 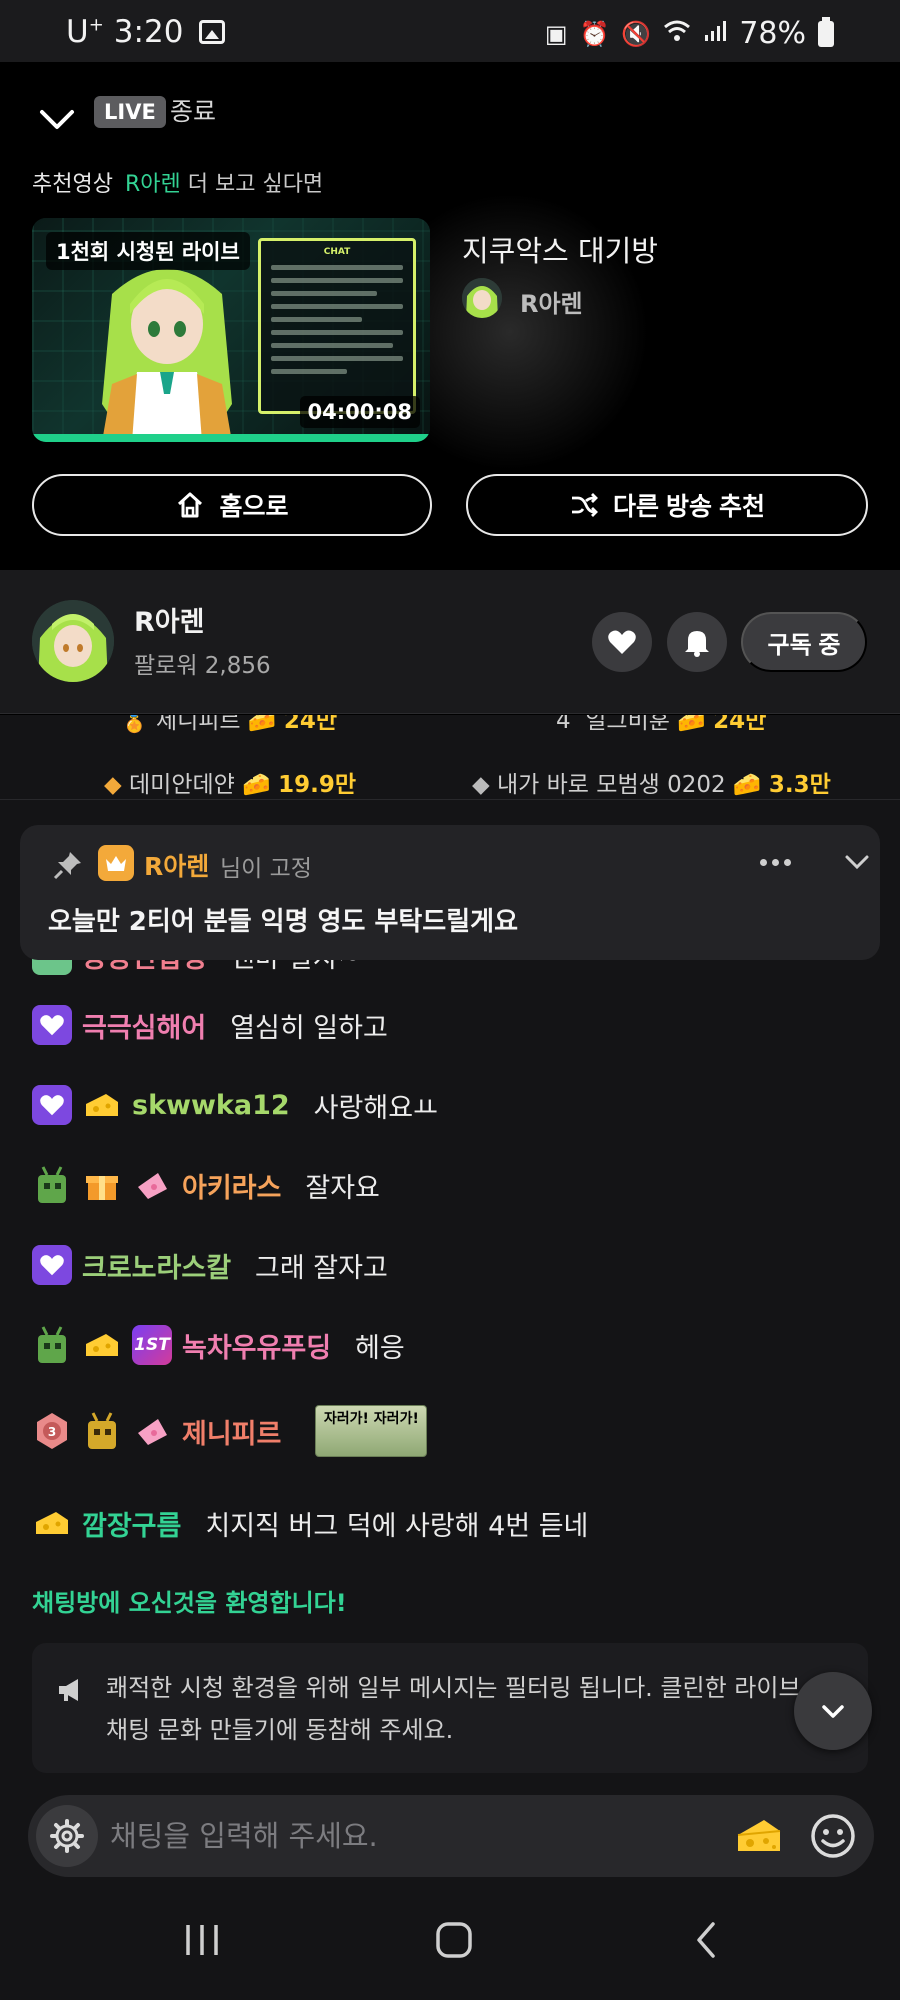 What do you see at coordinates (113, 785) in the screenshot?
I see `rank-2-icon: ◆` at bounding box center [113, 785].